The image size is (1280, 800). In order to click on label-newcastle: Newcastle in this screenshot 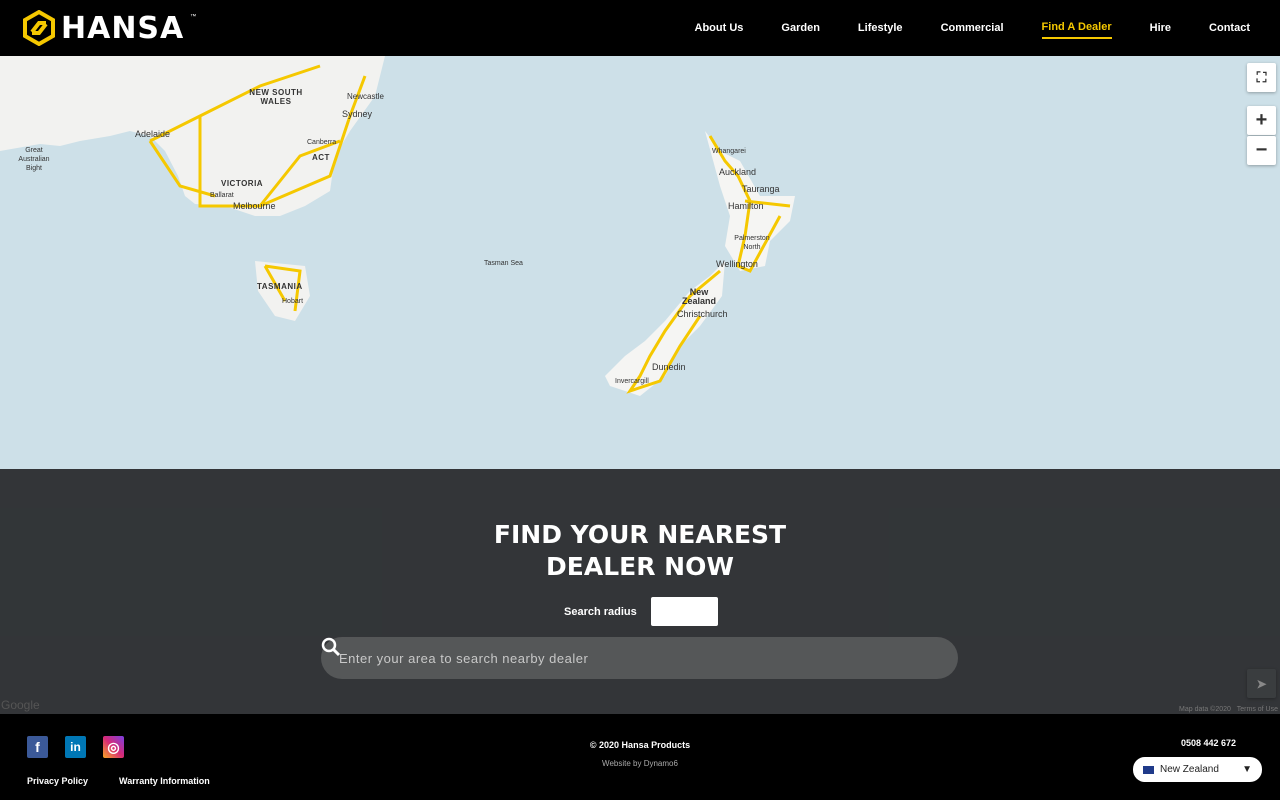, I will do `click(365, 96)`.